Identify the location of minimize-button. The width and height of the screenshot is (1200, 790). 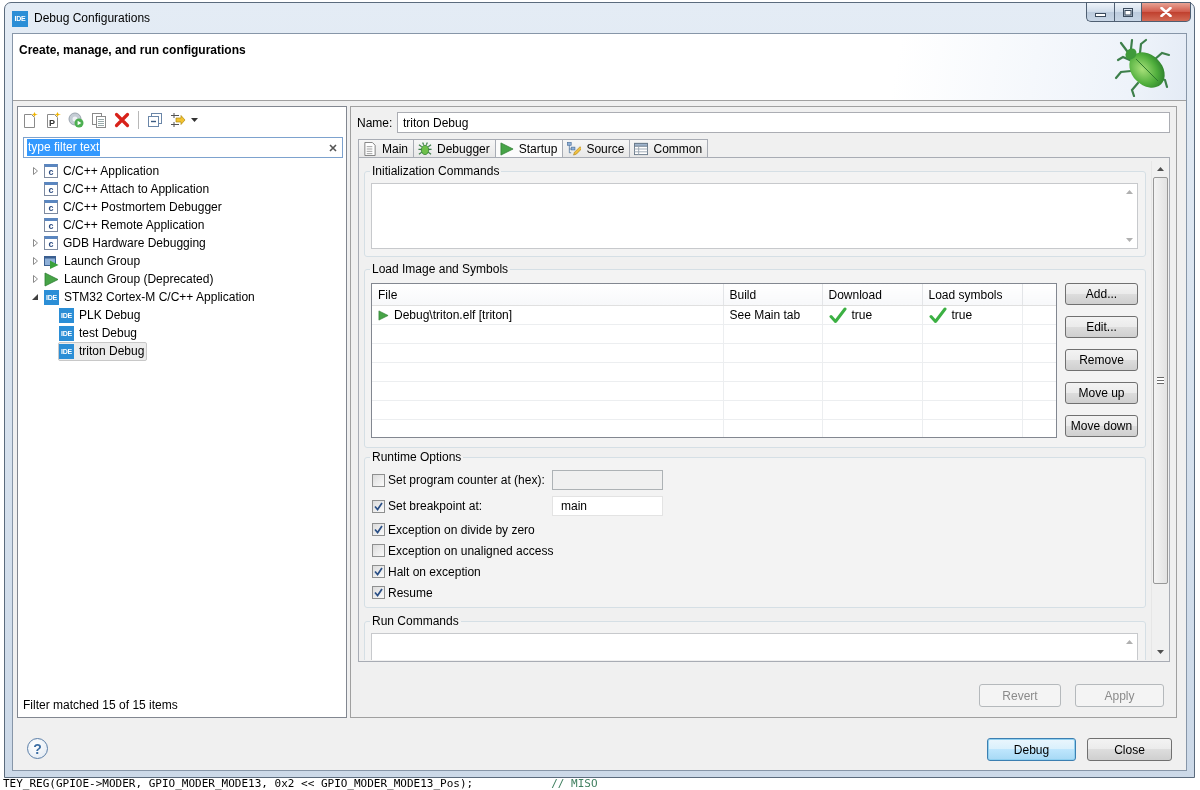
(1100, 12).